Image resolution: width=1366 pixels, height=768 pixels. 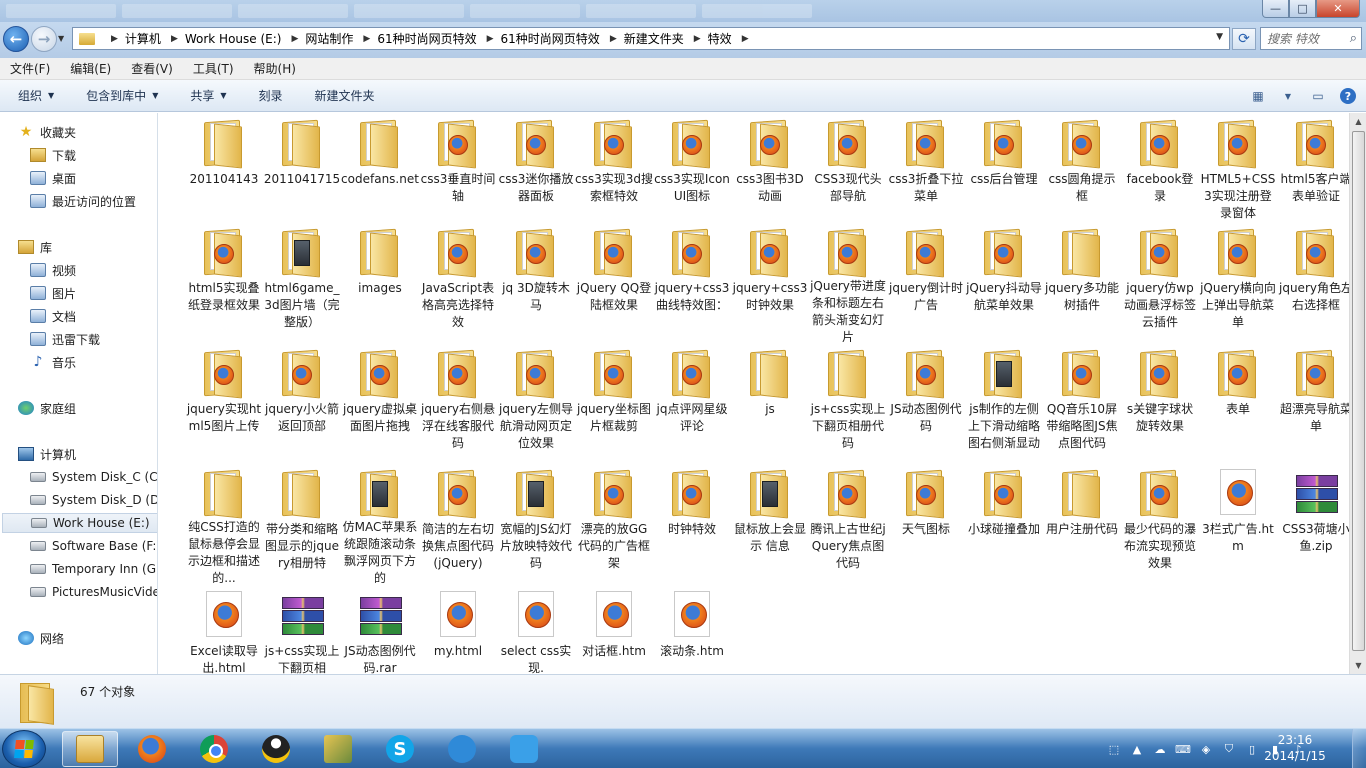 What do you see at coordinates (1004, 173) in the screenshot?
I see `folder-item: css后台管理` at bounding box center [1004, 173].